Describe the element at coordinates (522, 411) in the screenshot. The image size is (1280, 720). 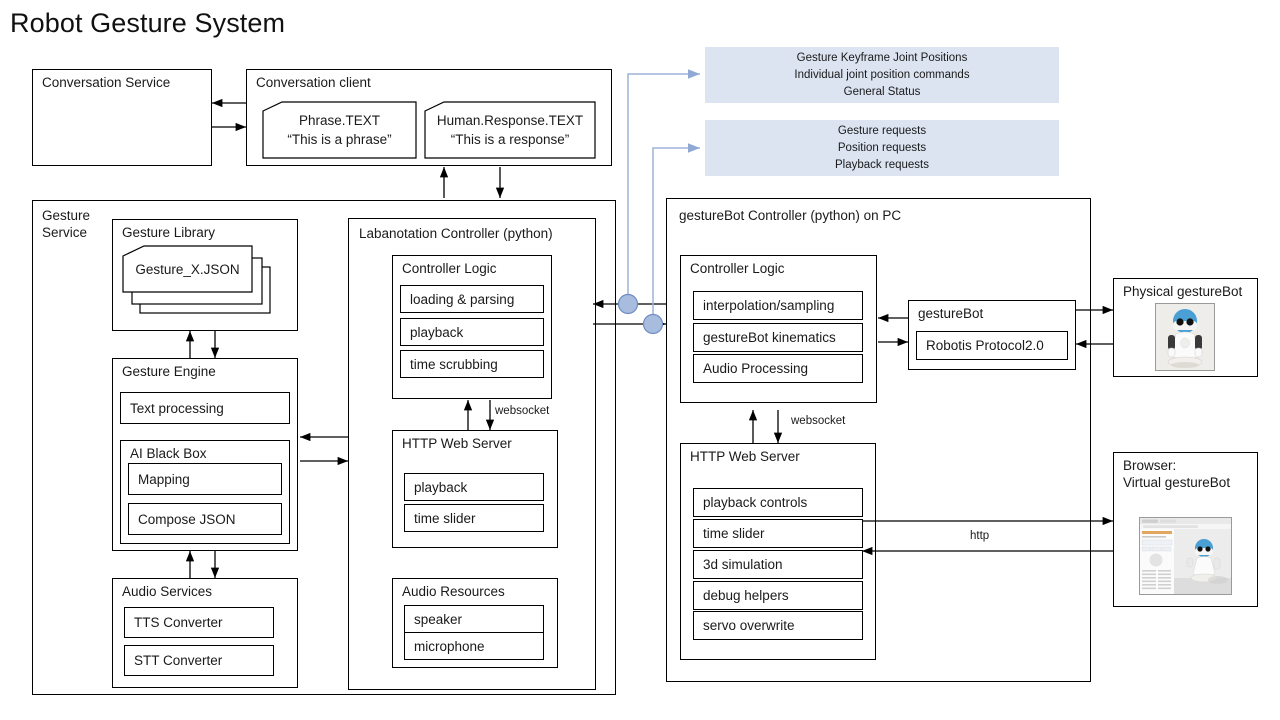
I see `laban-websocket-label: websocket` at that location.